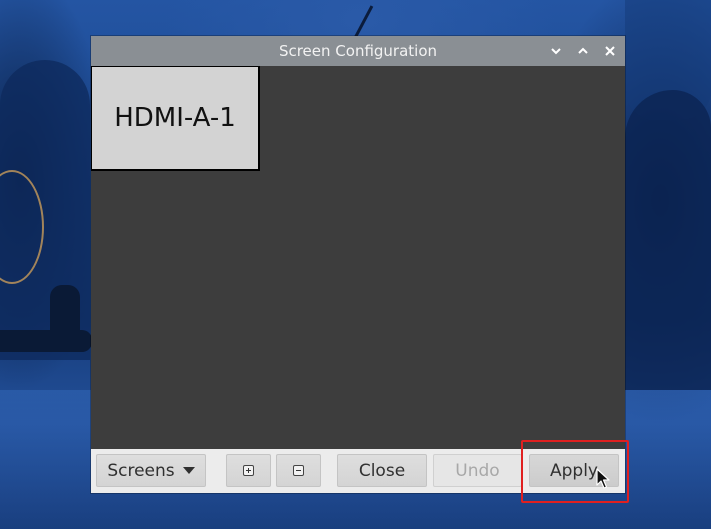 This screenshot has height=529, width=711. I want to click on chevron-down-icon, so click(556, 51).